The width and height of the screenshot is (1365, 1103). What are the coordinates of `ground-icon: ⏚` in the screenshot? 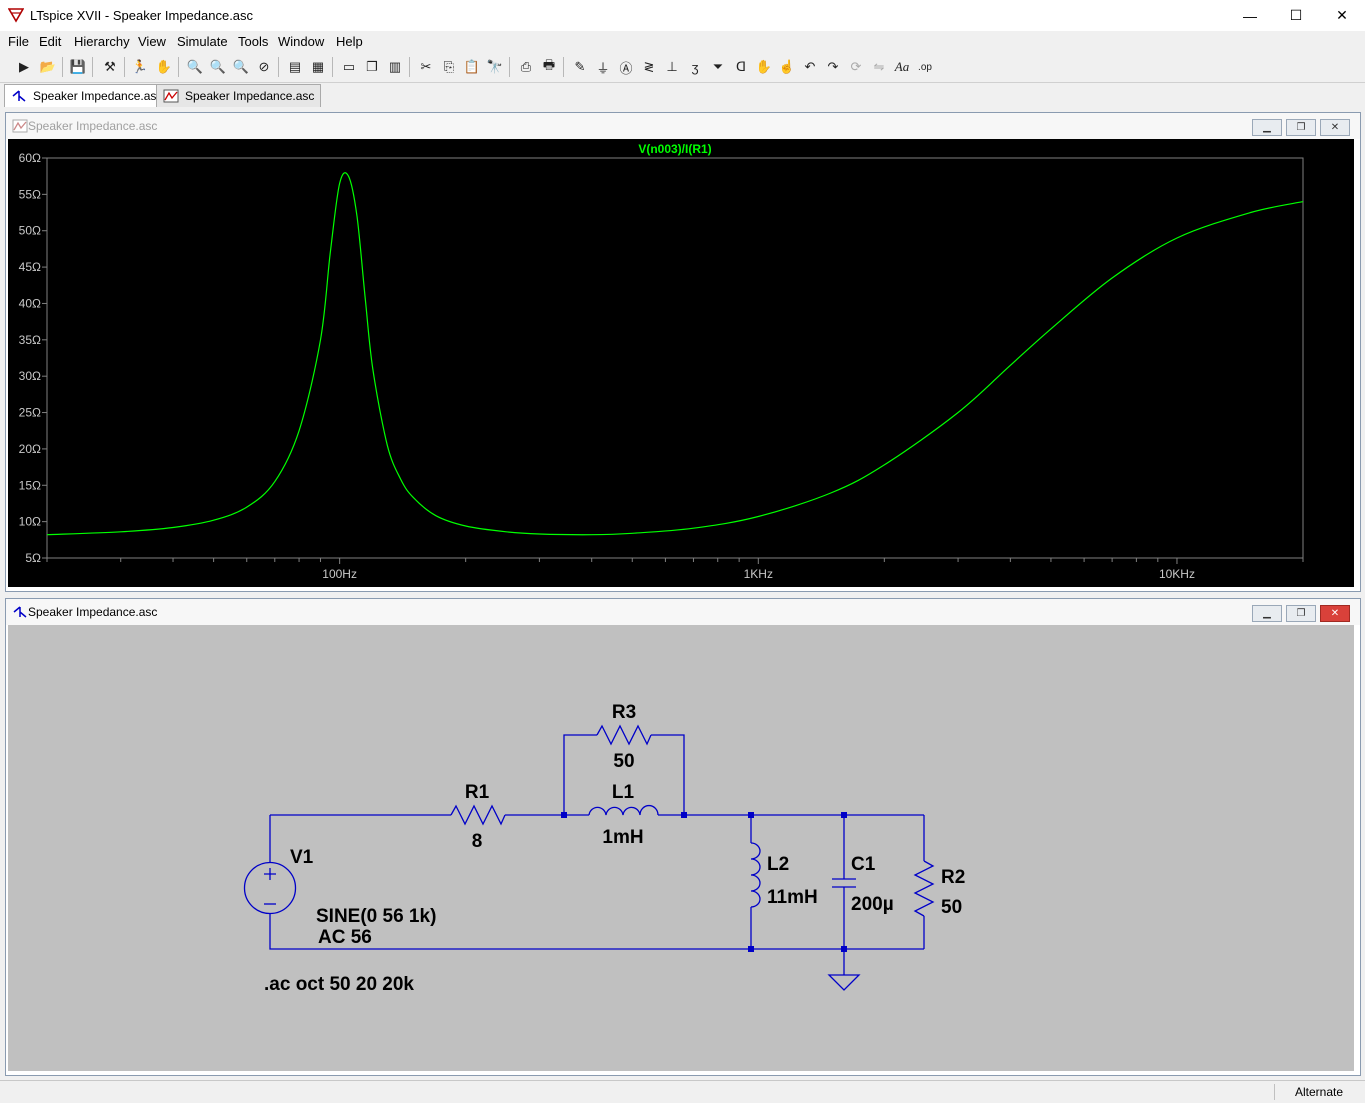 It's located at (603, 67).